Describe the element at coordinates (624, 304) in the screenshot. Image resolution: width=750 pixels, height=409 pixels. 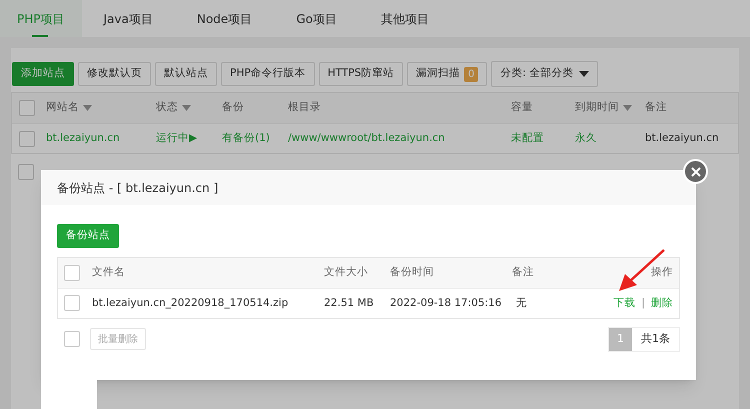
I see `download-link: 下载` at that location.